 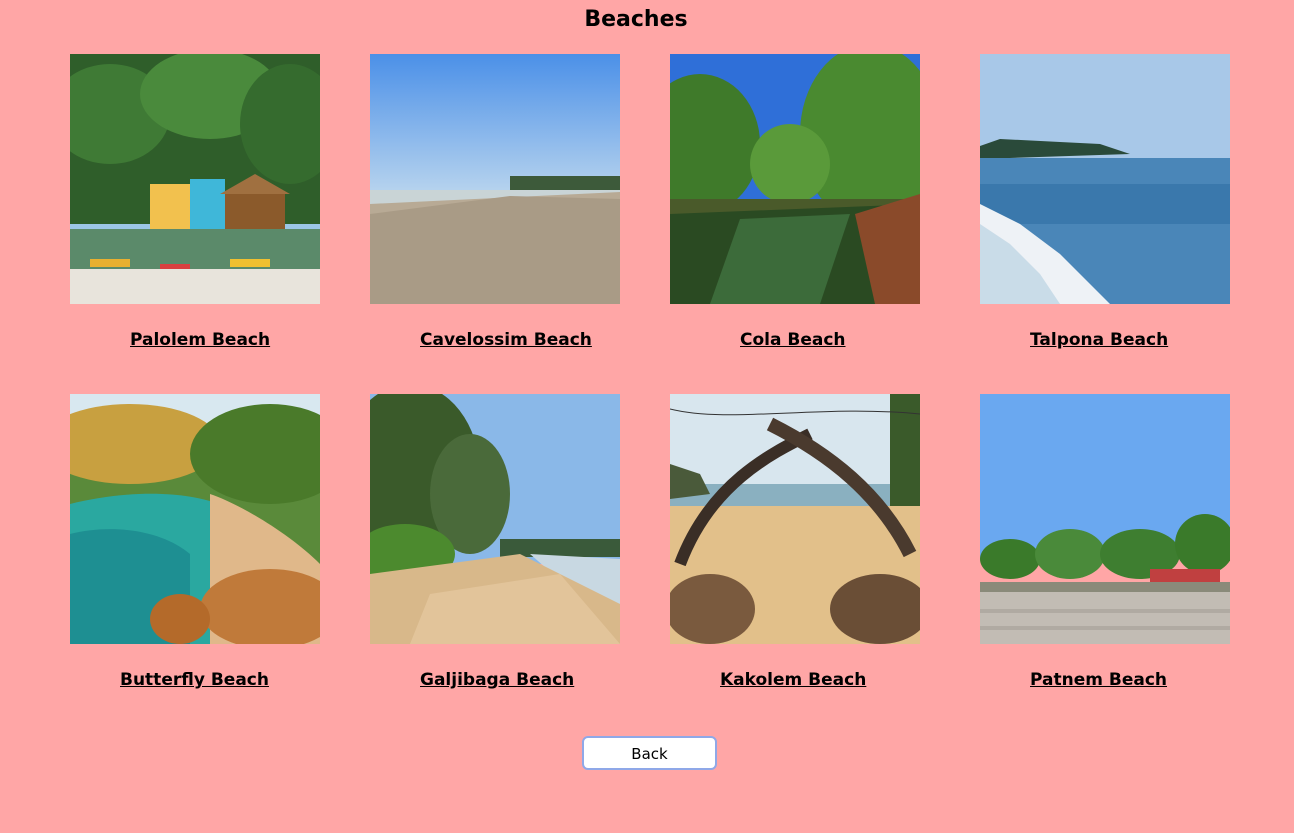 What do you see at coordinates (795, 179) in the screenshot?
I see `cola-beach-image` at bounding box center [795, 179].